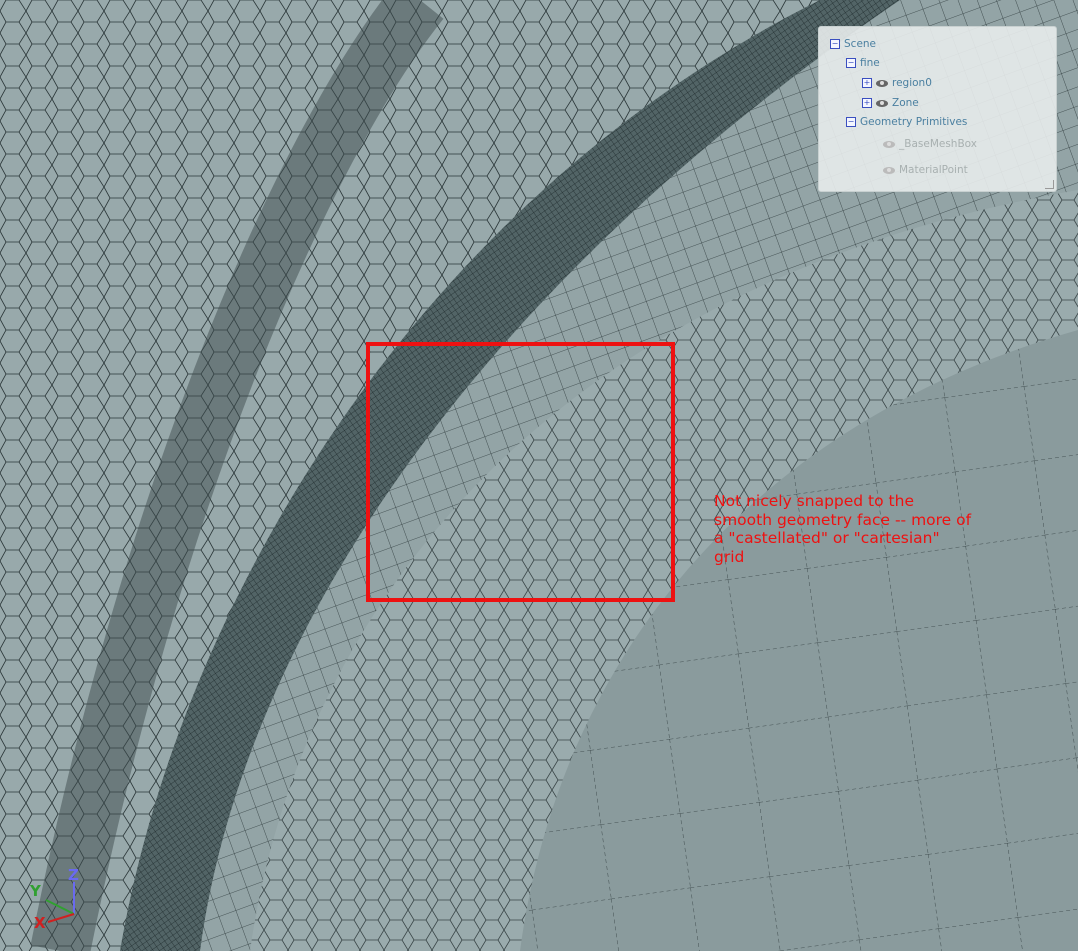 Image resolution: width=1078 pixels, height=951 pixels. I want to click on tree-item-geometry-primitives: − Geometry Primitives, so click(906, 122).